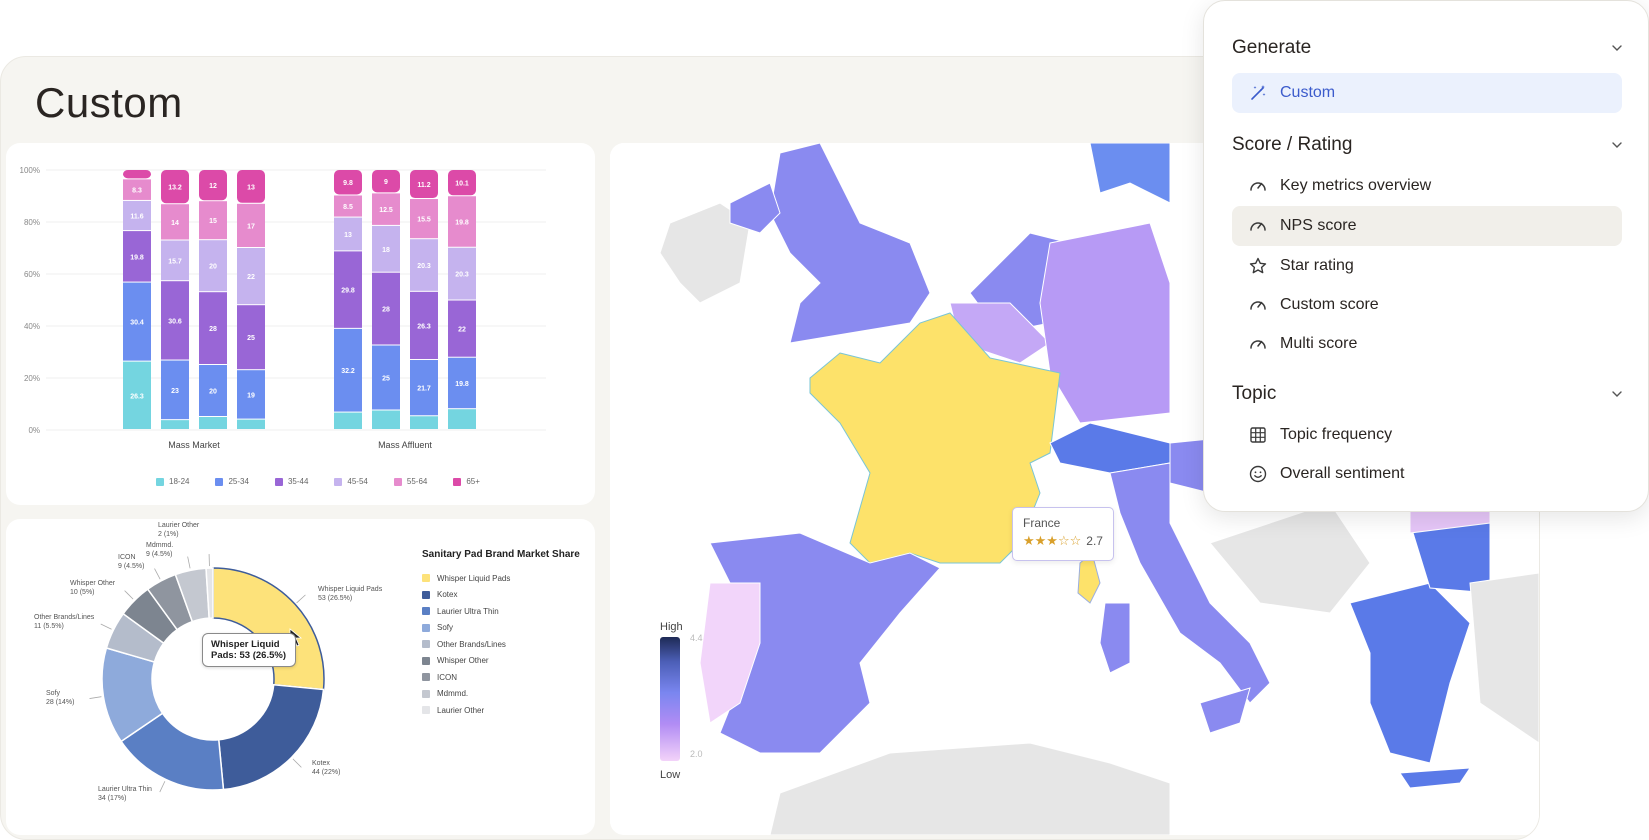 The width and height of the screenshot is (1649, 840). What do you see at coordinates (410, 481) in the screenshot?
I see `bar-legend-item: 55-64` at bounding box center [410, 481].